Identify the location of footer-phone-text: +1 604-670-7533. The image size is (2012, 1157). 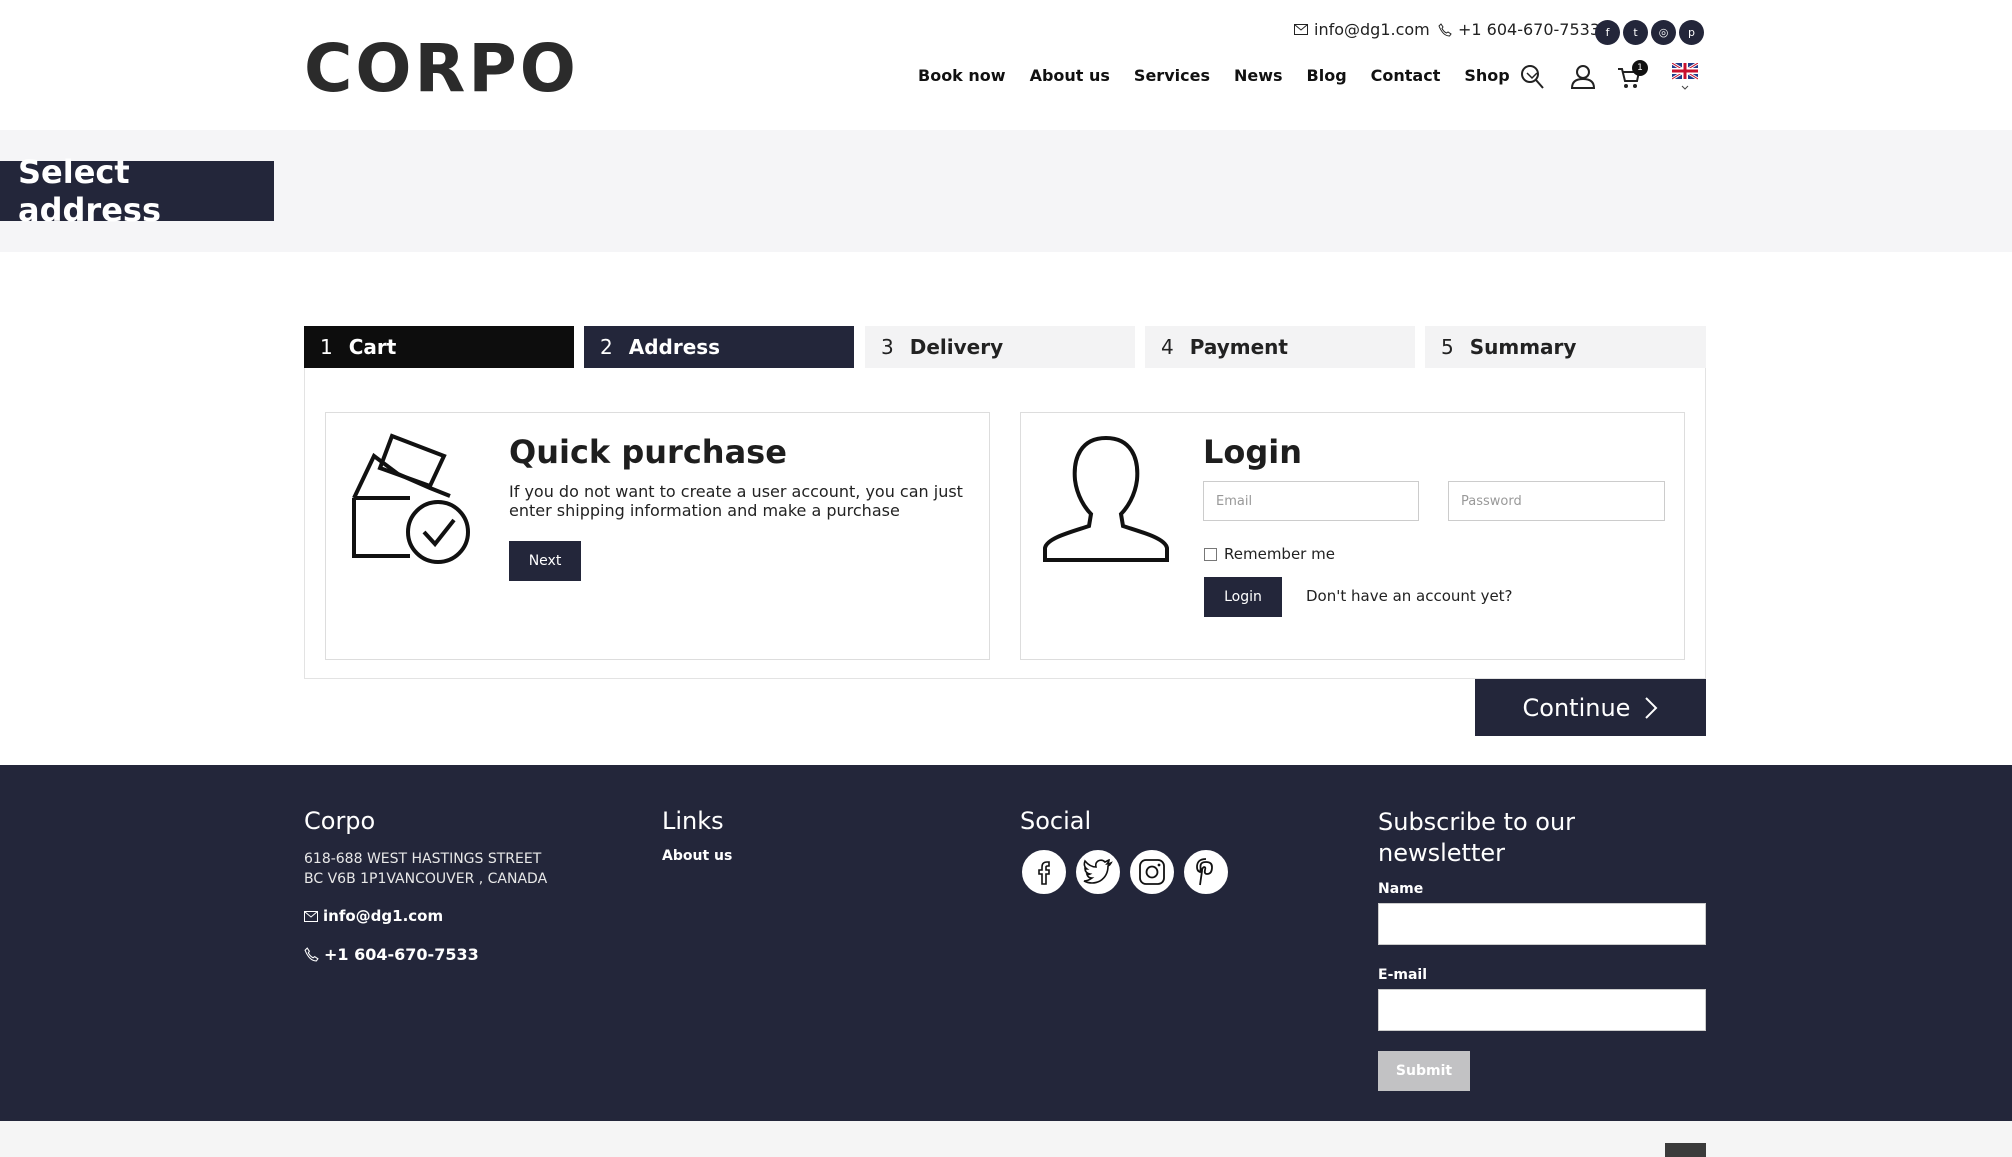
(401, 954).